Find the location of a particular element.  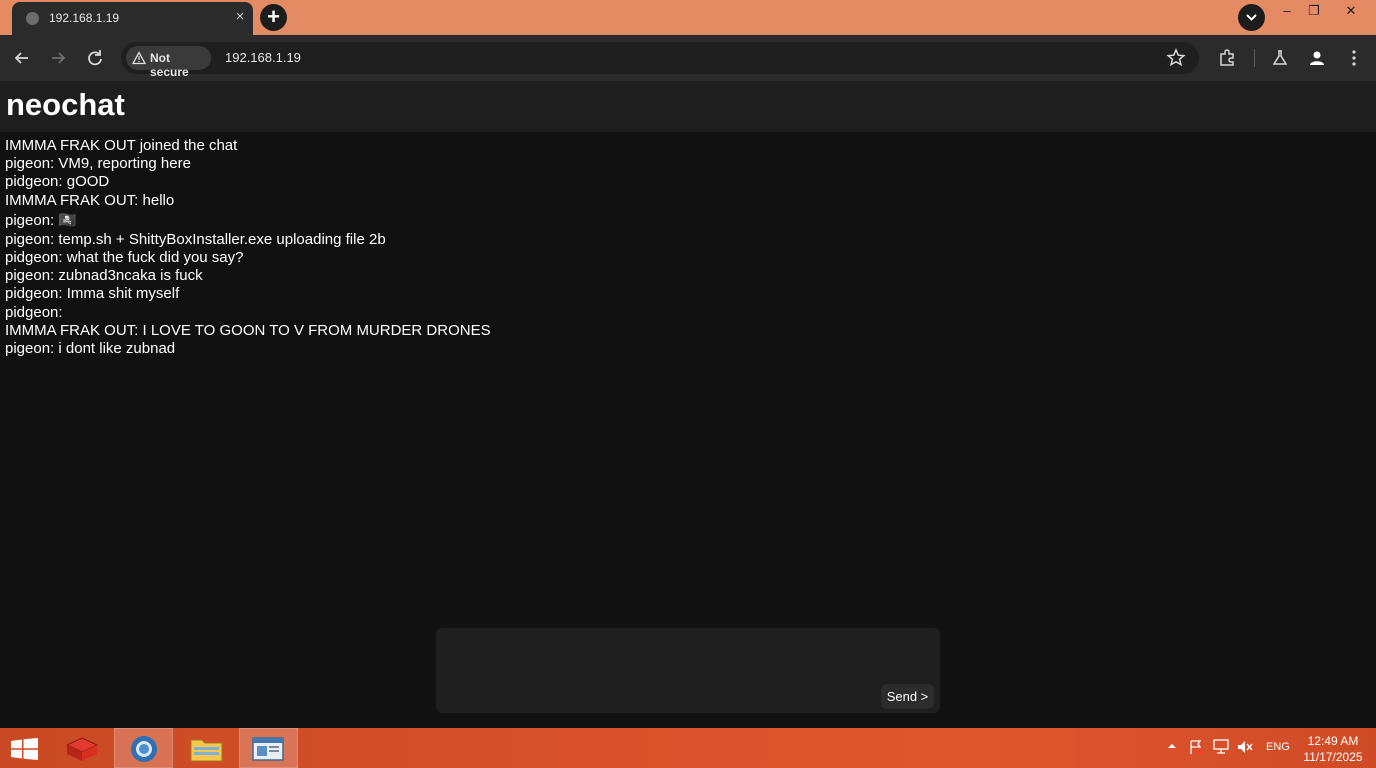

chat-message: pigeon: zubnad3ncaka is fuck is located at coordinates (104, 276).